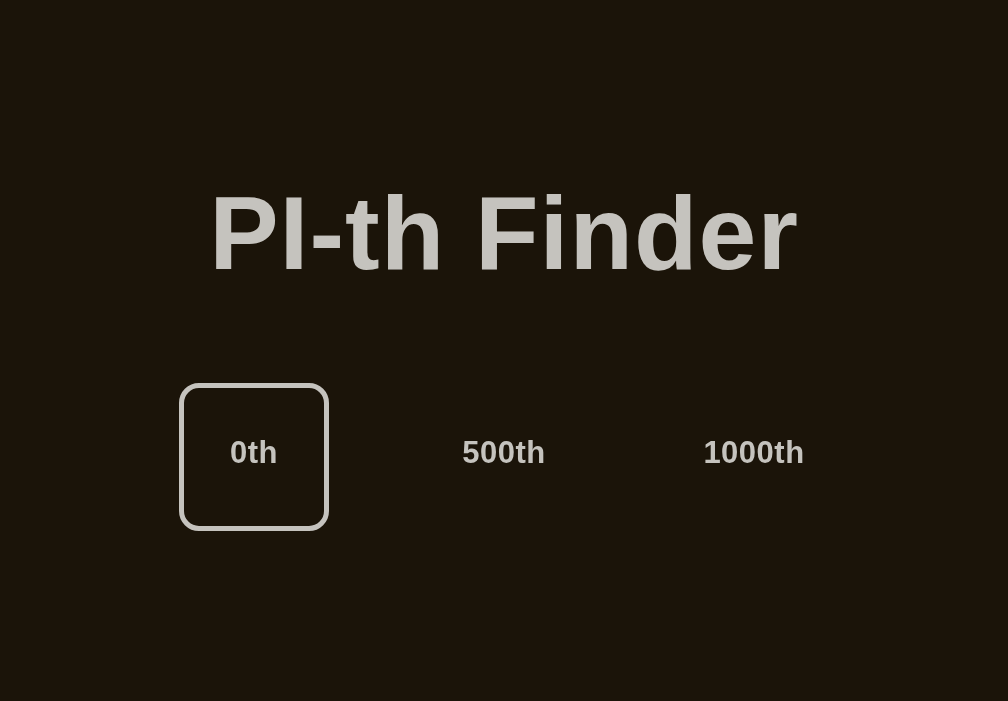 The height and width of the screenshot is (701, 1008). What do you see at coordinates (754, 457) in the screenshot?
I see `option-button: 1000th` at bounding box center [754, 457].